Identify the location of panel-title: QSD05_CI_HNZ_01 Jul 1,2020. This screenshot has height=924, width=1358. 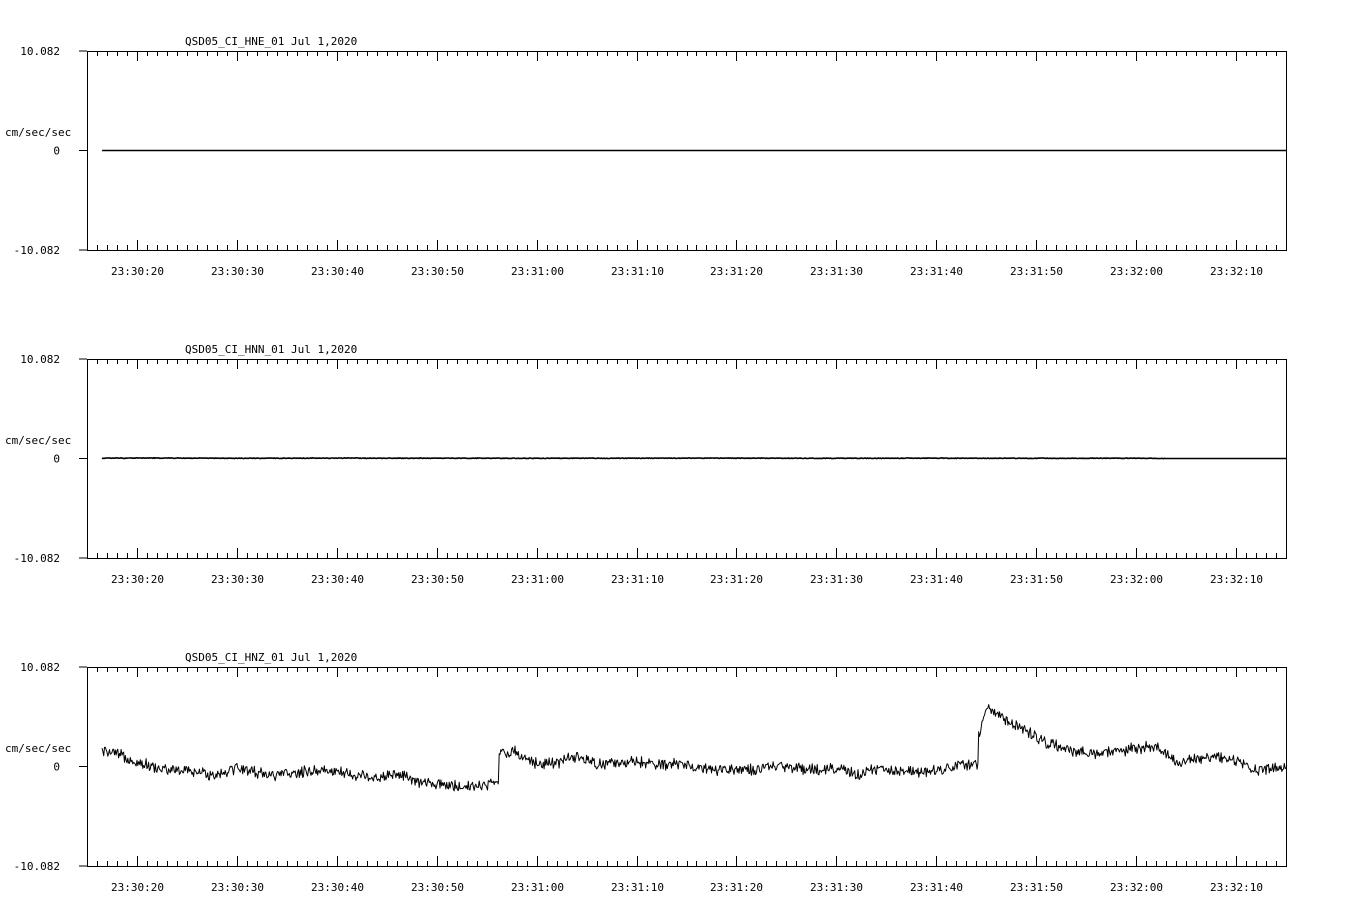
(271, 657).